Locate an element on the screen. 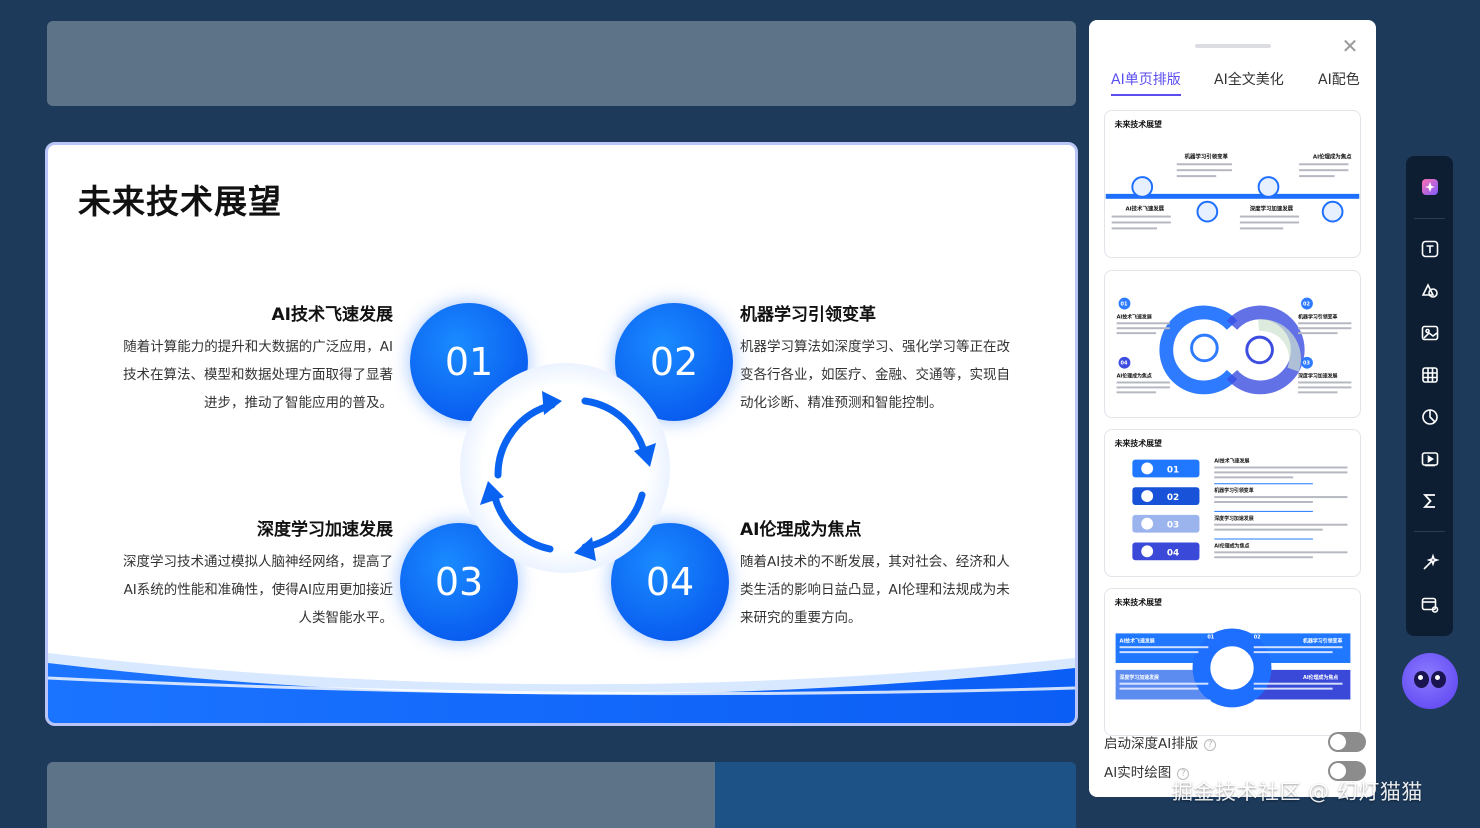 This screenshot has width=1480, height=828. close-icon: ✕ is located at coordinates (1350, 46).